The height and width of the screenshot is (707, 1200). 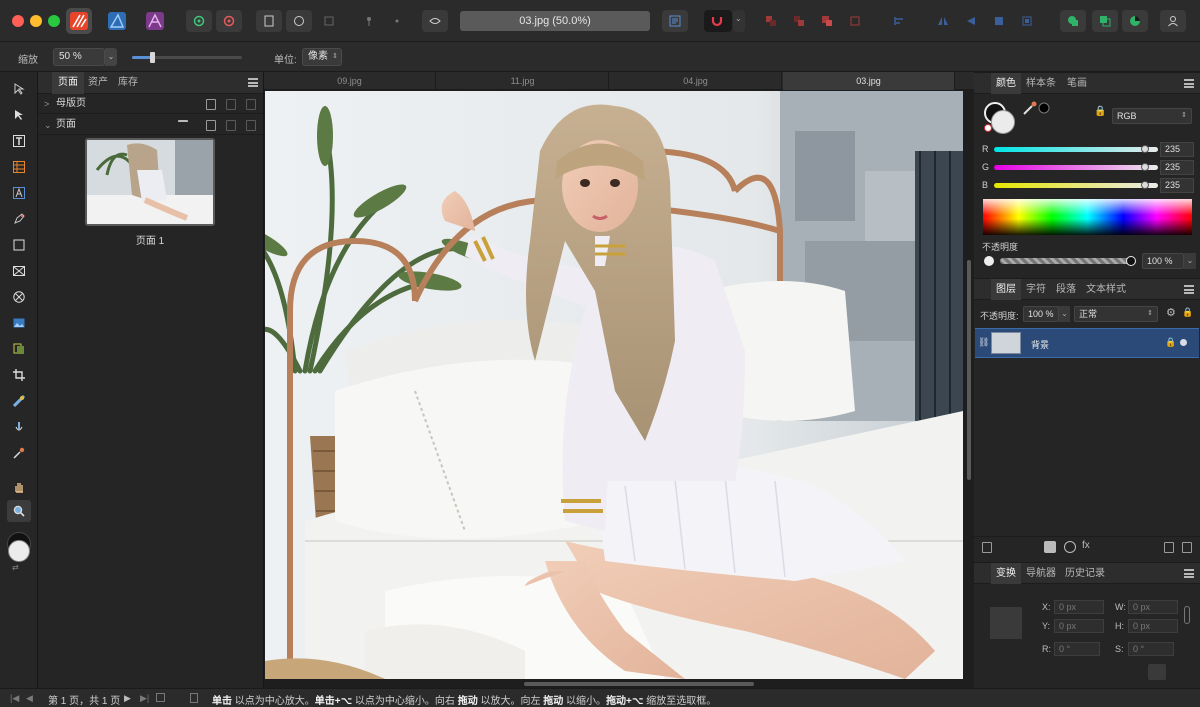 I want to click on tab-paragraph: 段落, so click(x=1066, y=289).